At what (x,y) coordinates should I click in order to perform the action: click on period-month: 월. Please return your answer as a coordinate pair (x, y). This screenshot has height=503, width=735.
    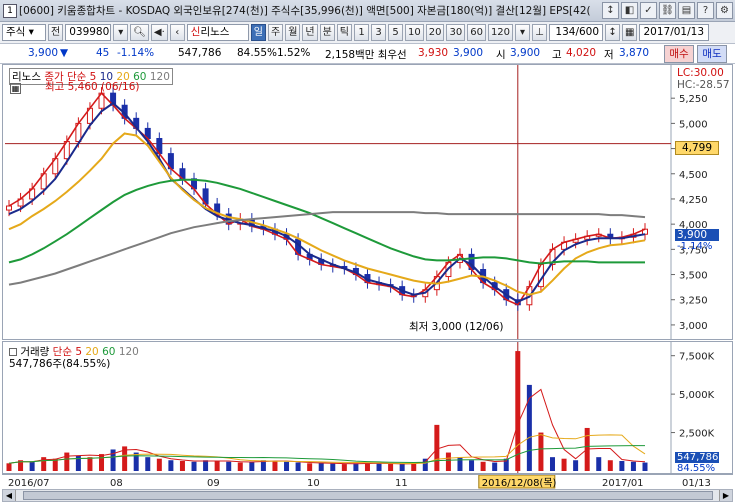
    Looking at the image, I should click on (293, 32).